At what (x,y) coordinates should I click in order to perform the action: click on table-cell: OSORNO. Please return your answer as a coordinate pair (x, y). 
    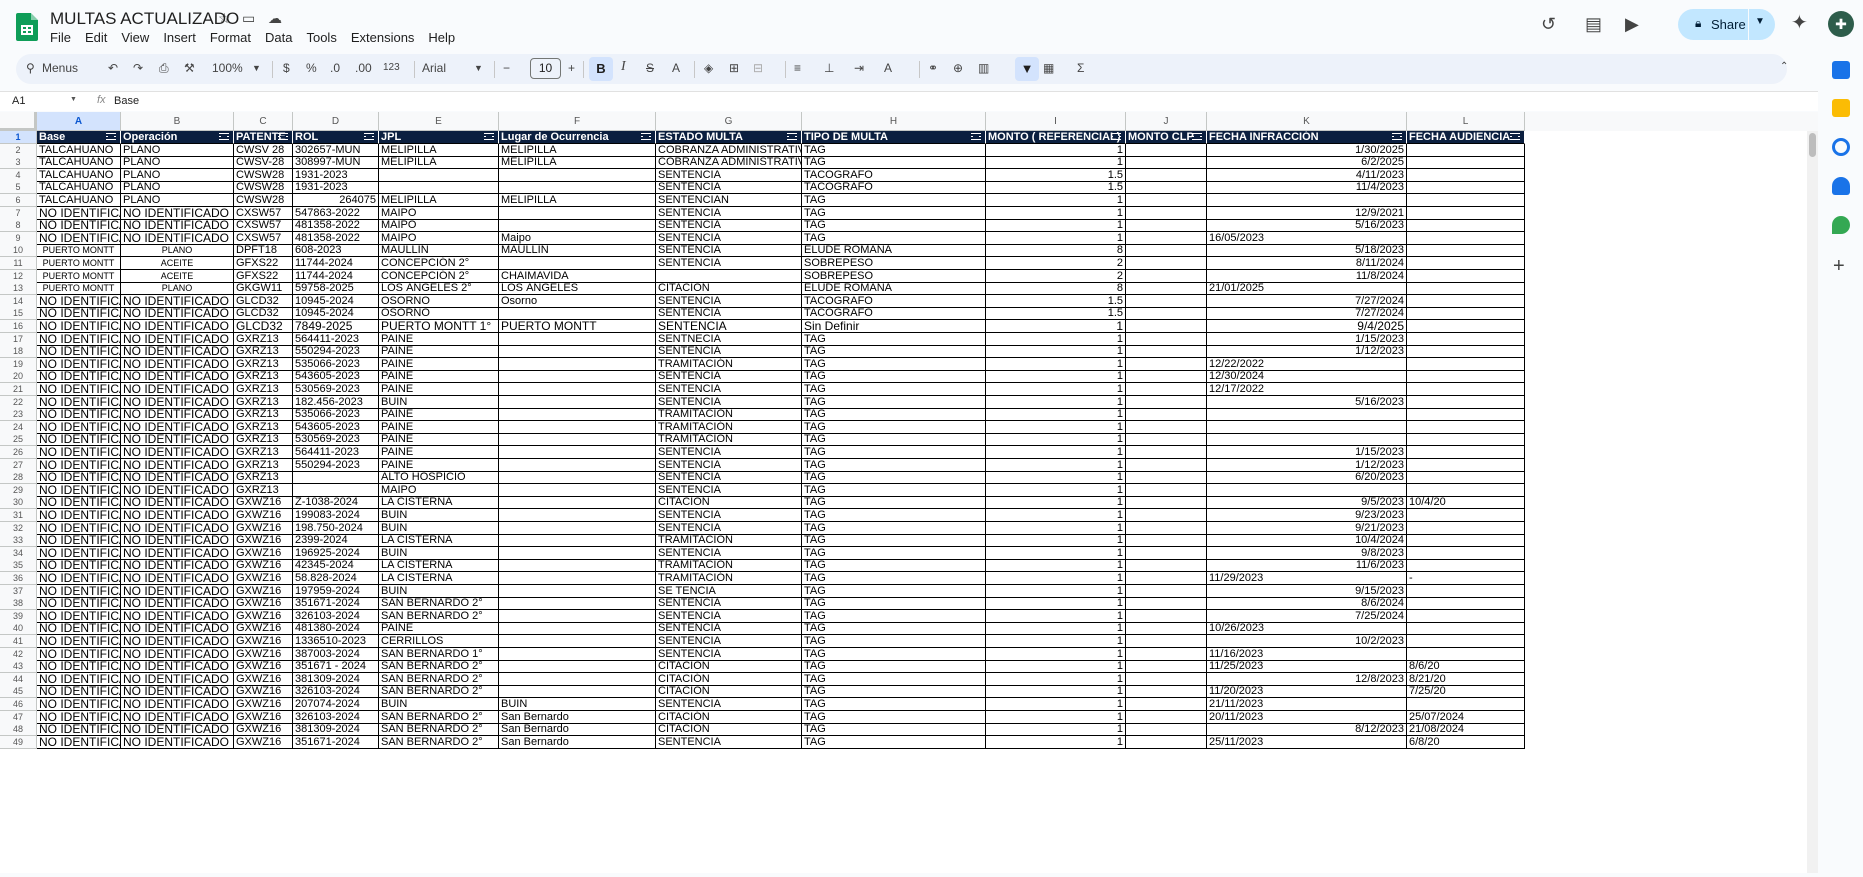
    Looking at the image, I should click on (439, 301).